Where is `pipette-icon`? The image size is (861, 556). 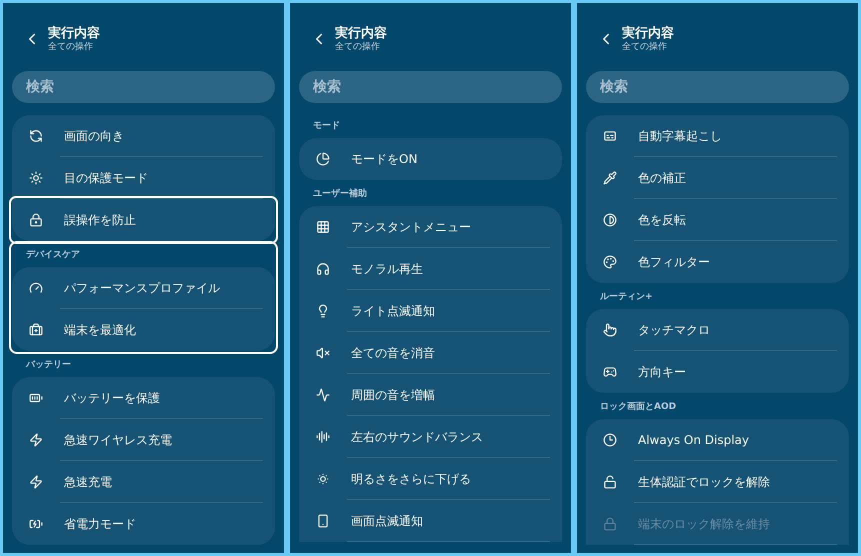 pipette-icon is located at coordinates (610, 178).